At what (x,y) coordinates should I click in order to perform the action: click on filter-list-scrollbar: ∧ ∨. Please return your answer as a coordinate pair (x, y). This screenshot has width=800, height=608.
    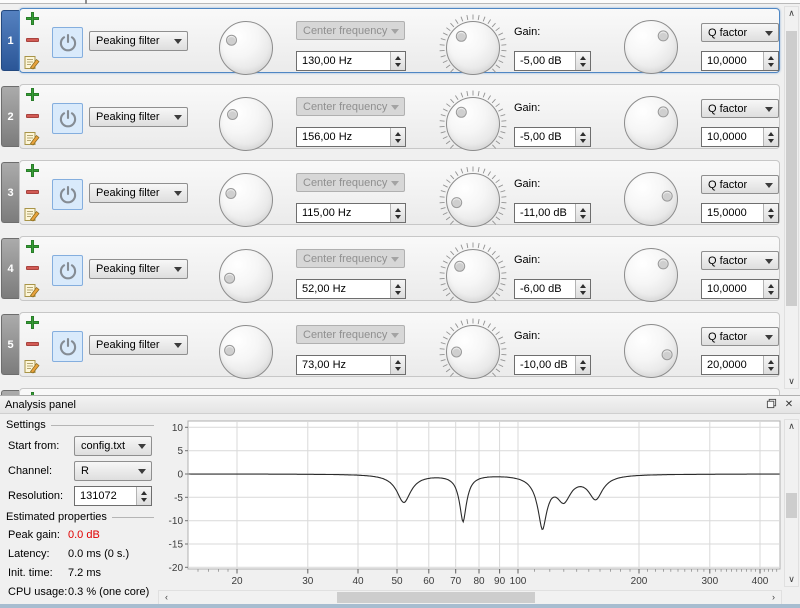
    Looking at the image, I should click on (791, 197).